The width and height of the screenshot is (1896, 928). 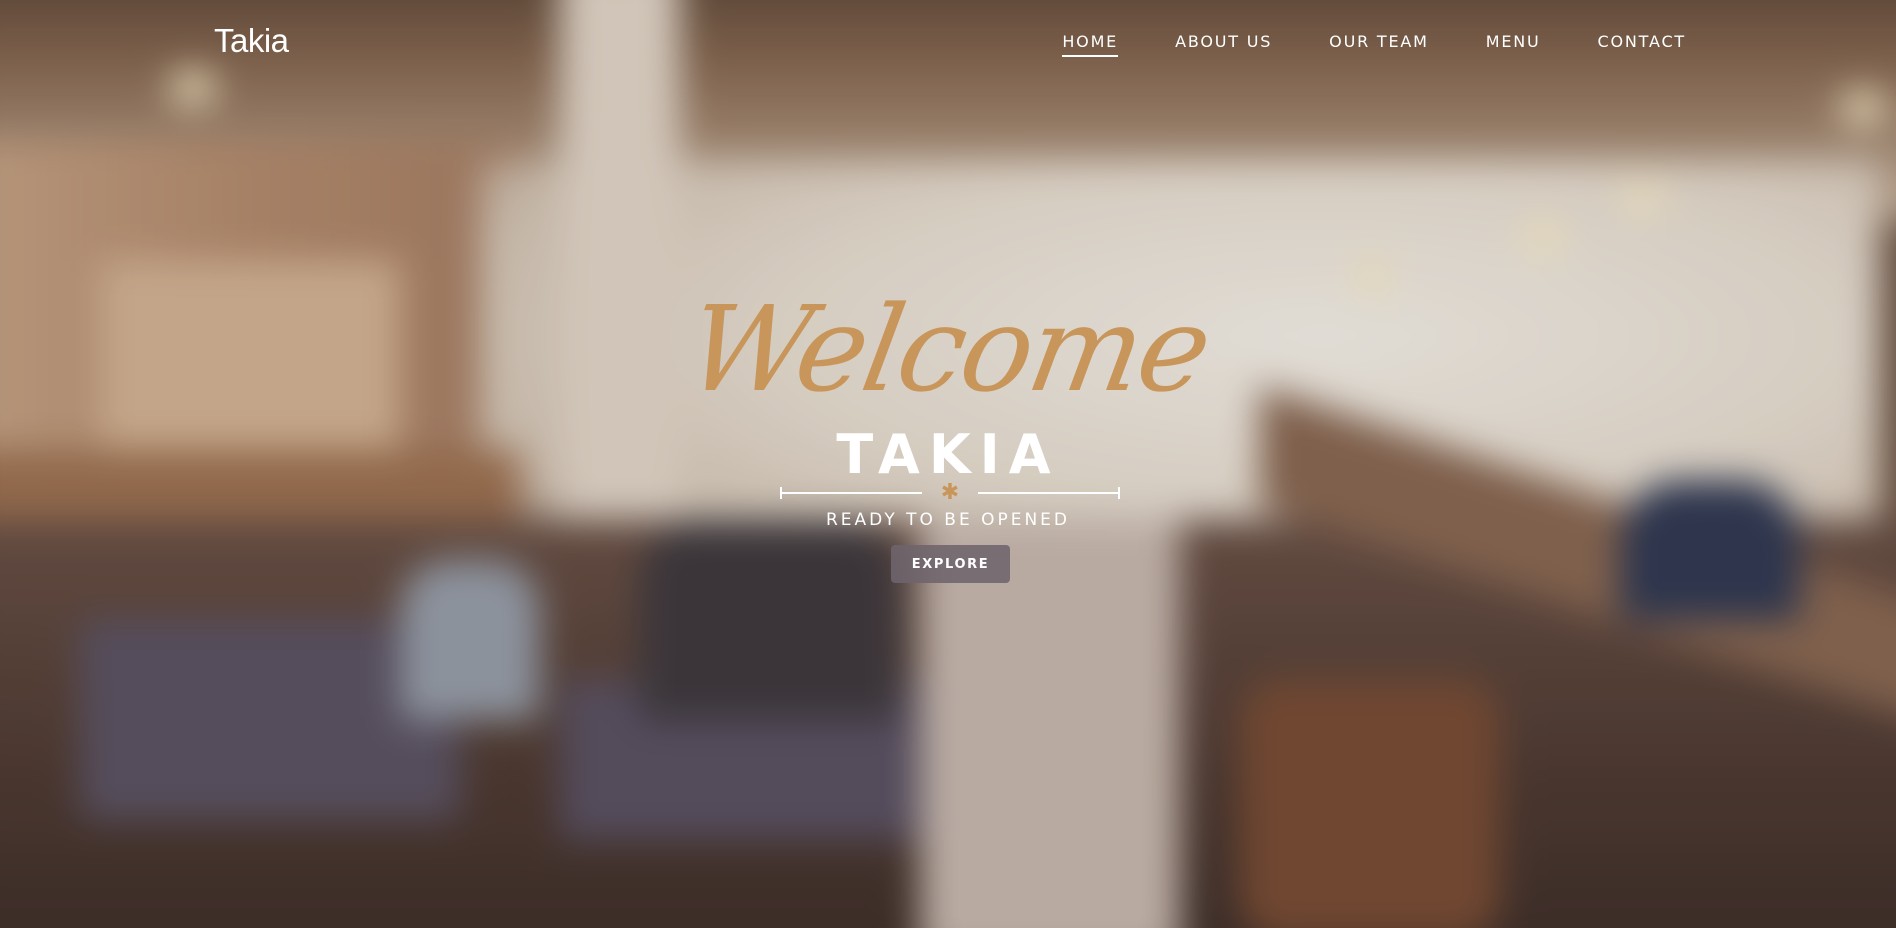 I want to click on welcome-script-title: Welcome, so click(x=948, y=349).